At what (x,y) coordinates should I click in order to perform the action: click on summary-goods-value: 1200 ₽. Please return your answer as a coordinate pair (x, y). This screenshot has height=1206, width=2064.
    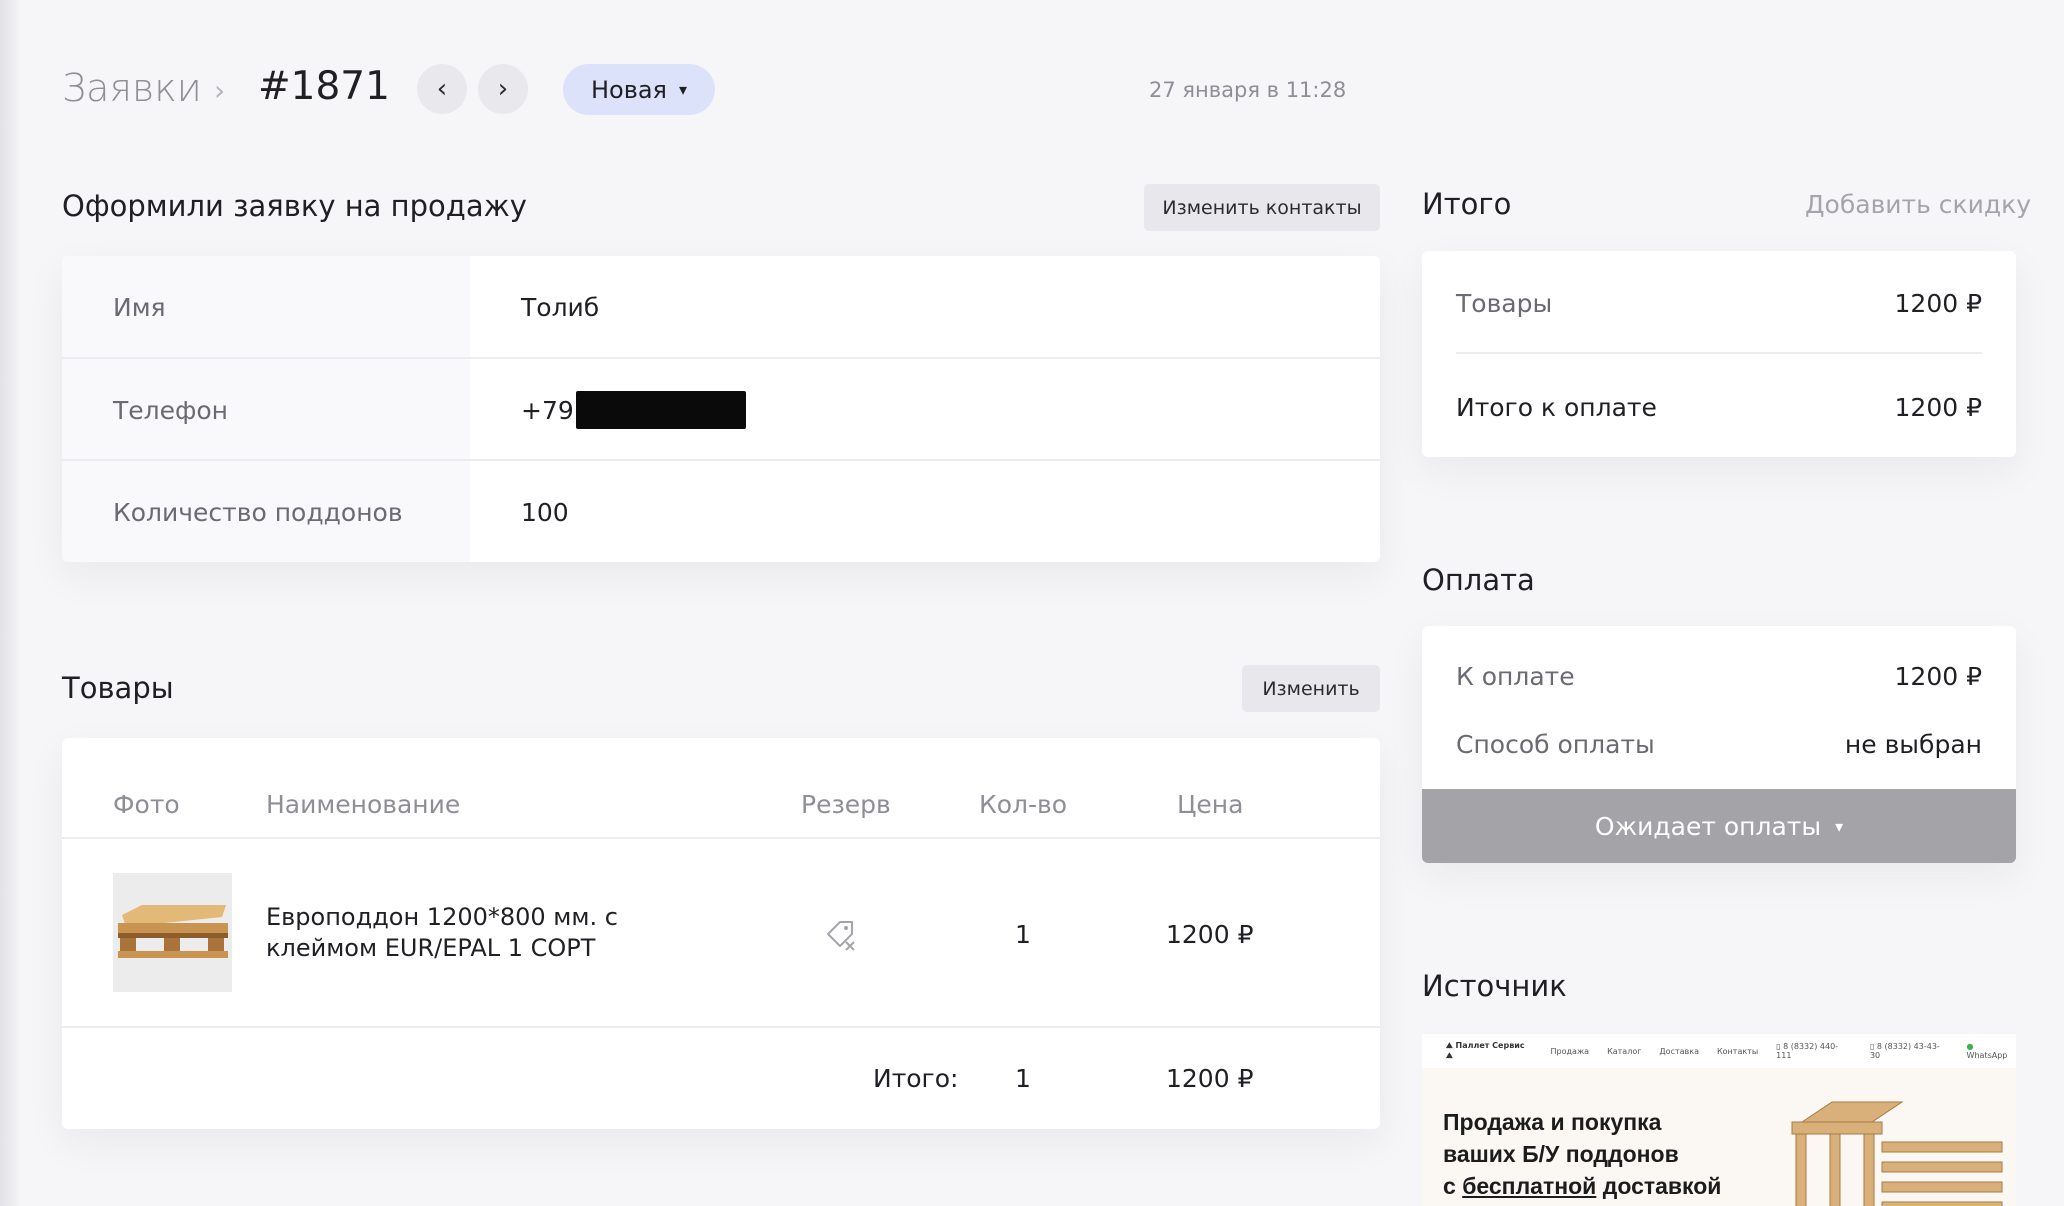
    Looking at the image, I should click on (1938, 303).